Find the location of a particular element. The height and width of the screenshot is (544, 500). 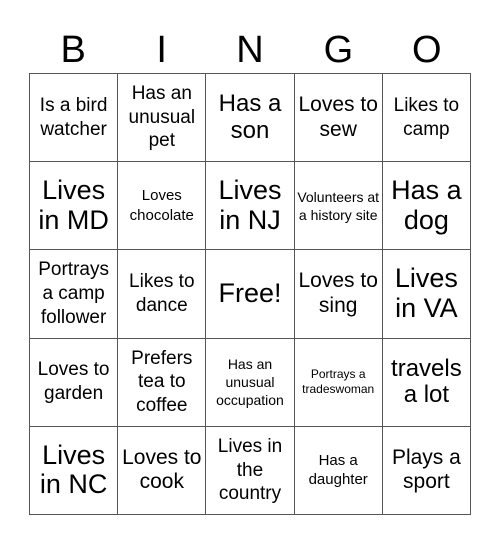

bingo-cell: Loves to cook is located at coordinates (162, 470).